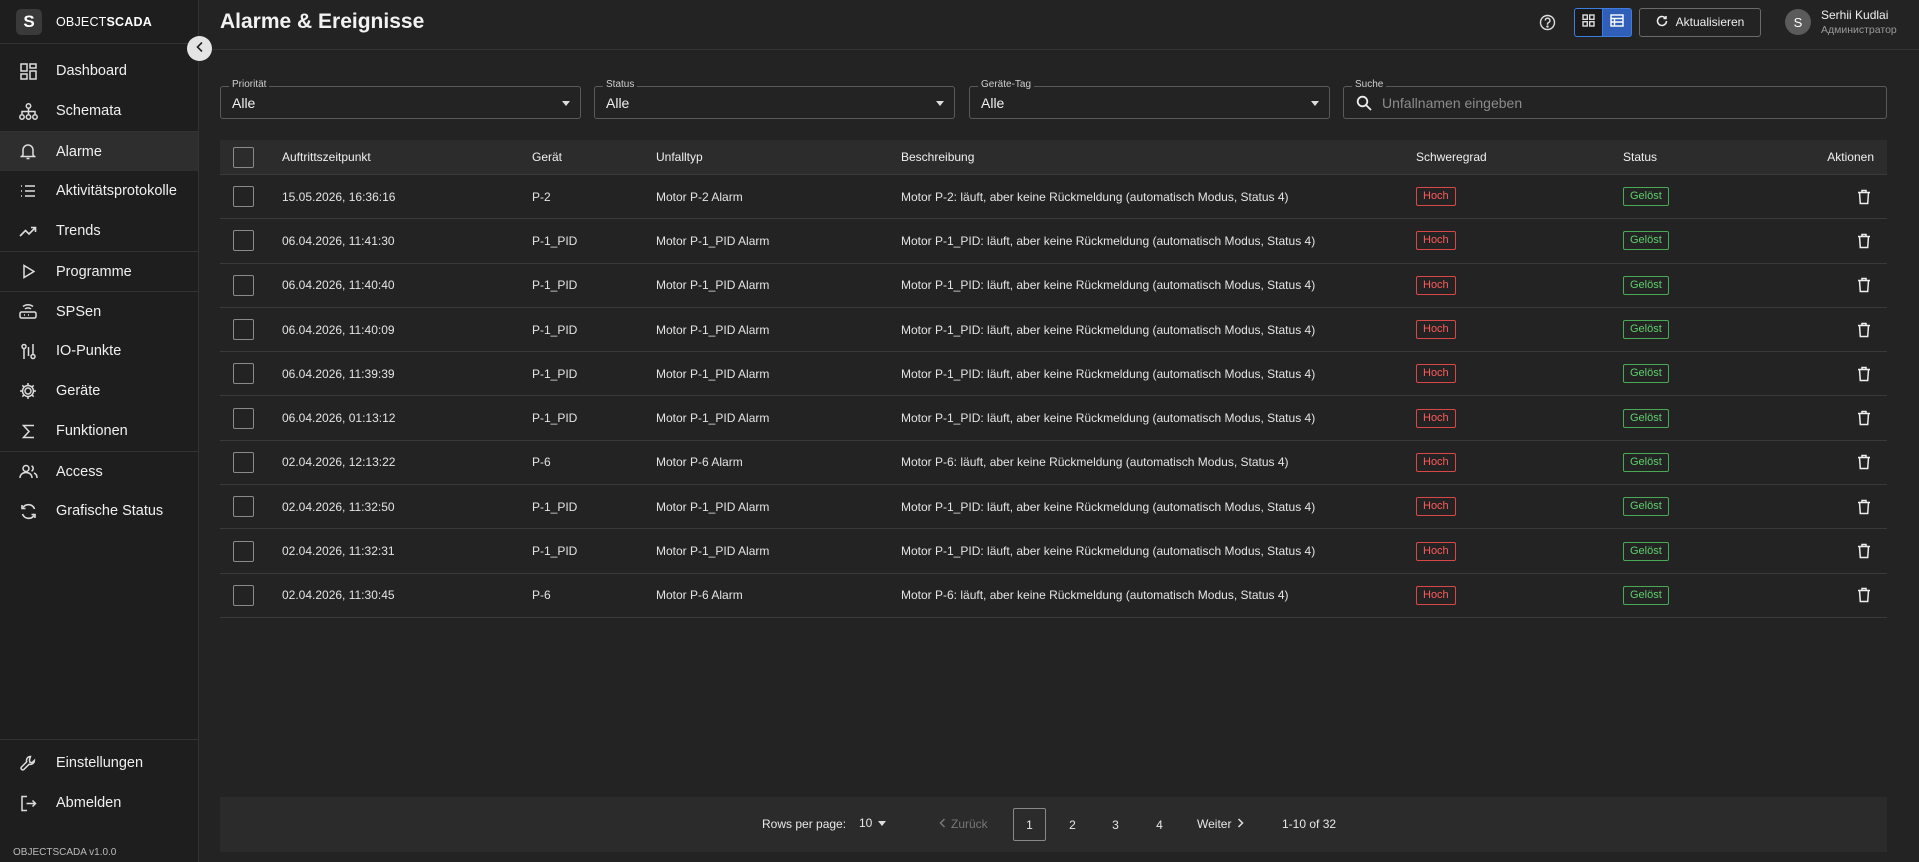 This screenshot has height=862, width=1919. I want to click on table-view-button, so click(1617, 22).